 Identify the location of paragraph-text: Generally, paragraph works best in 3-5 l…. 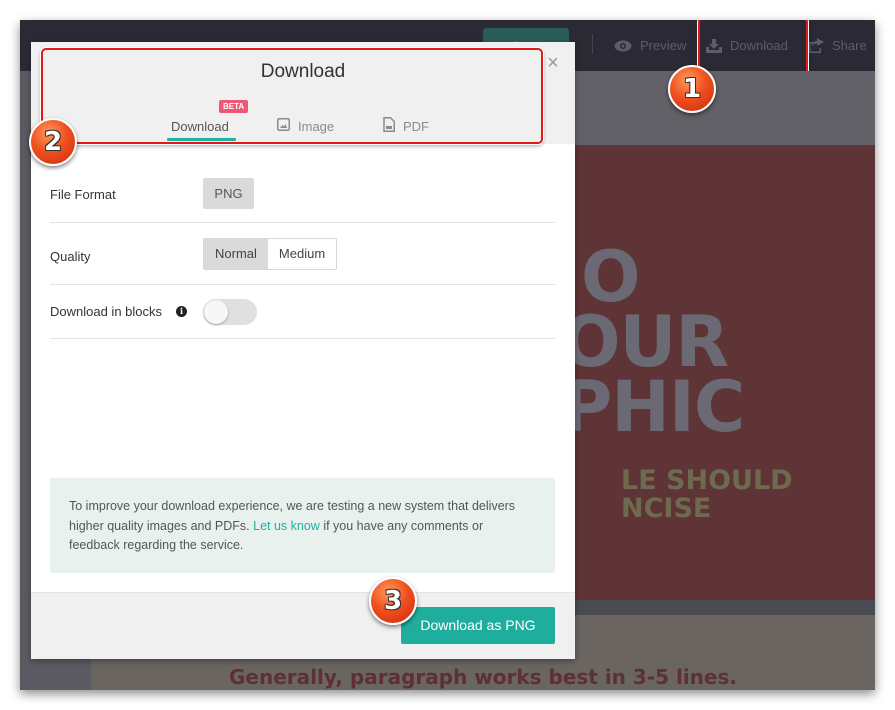
(483, 677).